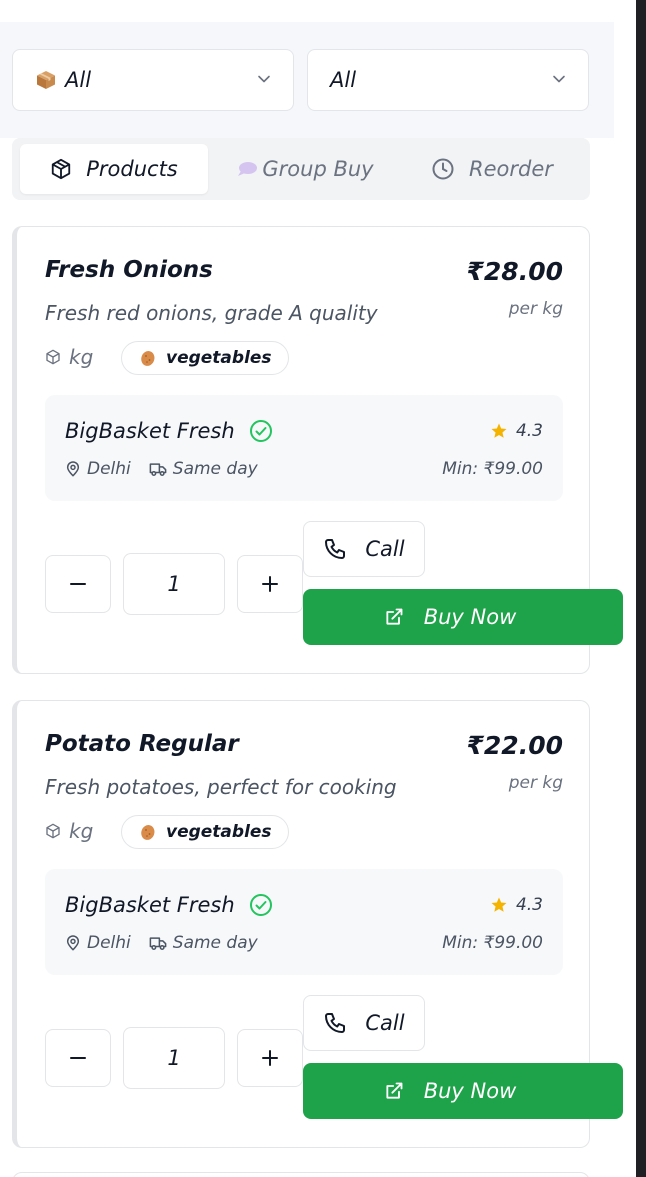 The image size is (646, 1177). What do you see at coordinates (46, 80) in the screenshot?
I see `package-icon` at bounding box center [46, 80].